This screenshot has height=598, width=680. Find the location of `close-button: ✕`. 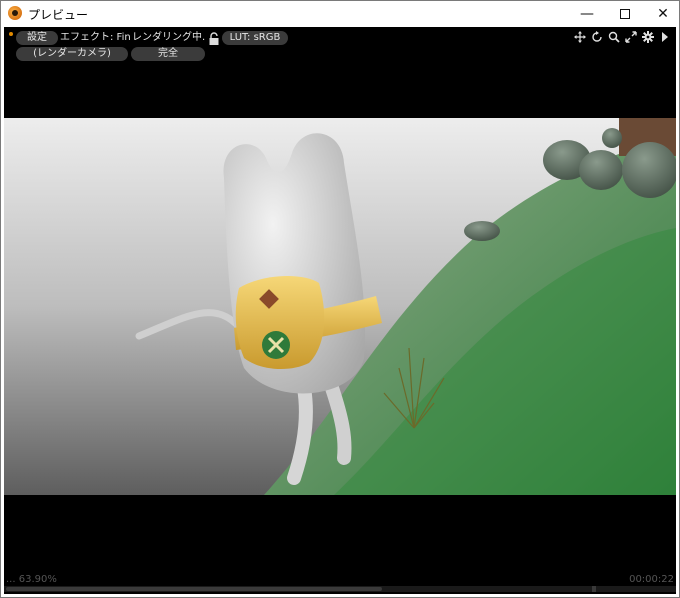

close-button: ✕ is located at coordinates (661, 14).